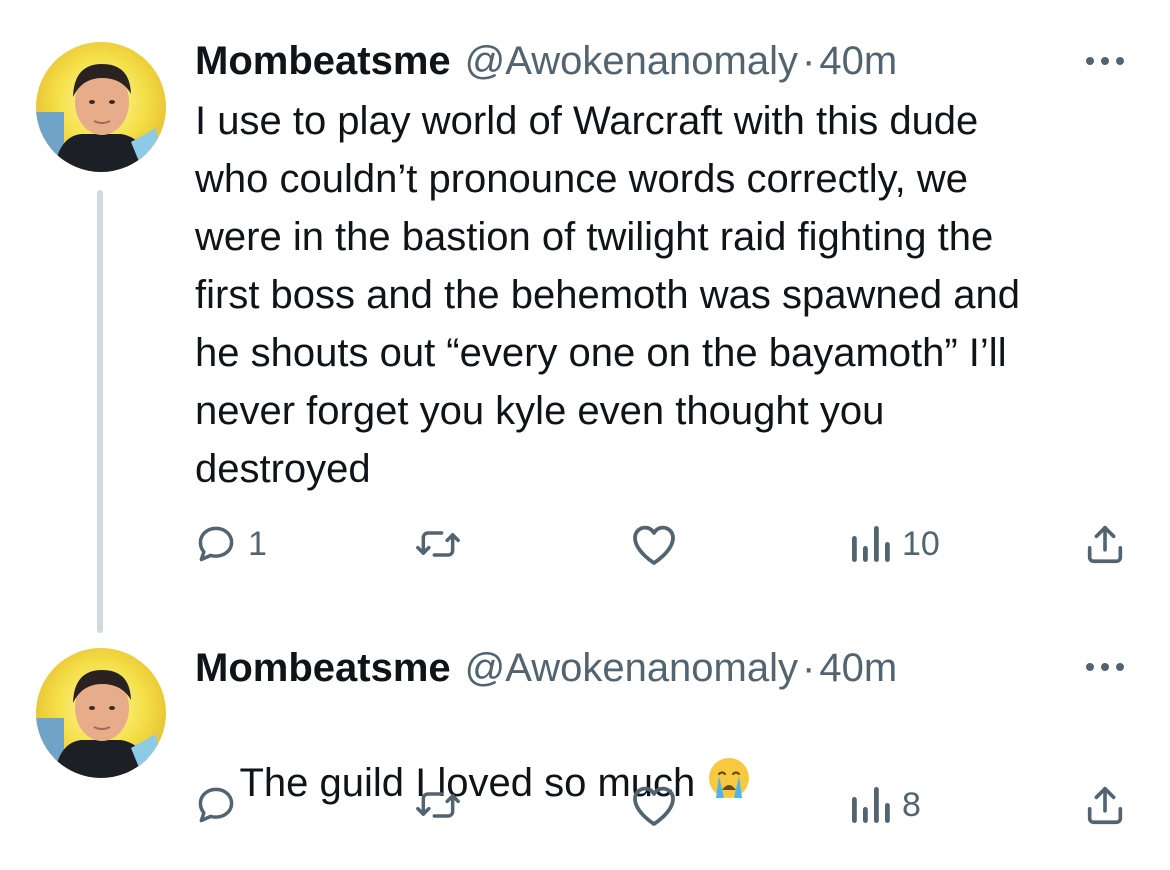 This screenshot has height=870, width=1170. I want to click on view-count: 8, so click(911, 804).